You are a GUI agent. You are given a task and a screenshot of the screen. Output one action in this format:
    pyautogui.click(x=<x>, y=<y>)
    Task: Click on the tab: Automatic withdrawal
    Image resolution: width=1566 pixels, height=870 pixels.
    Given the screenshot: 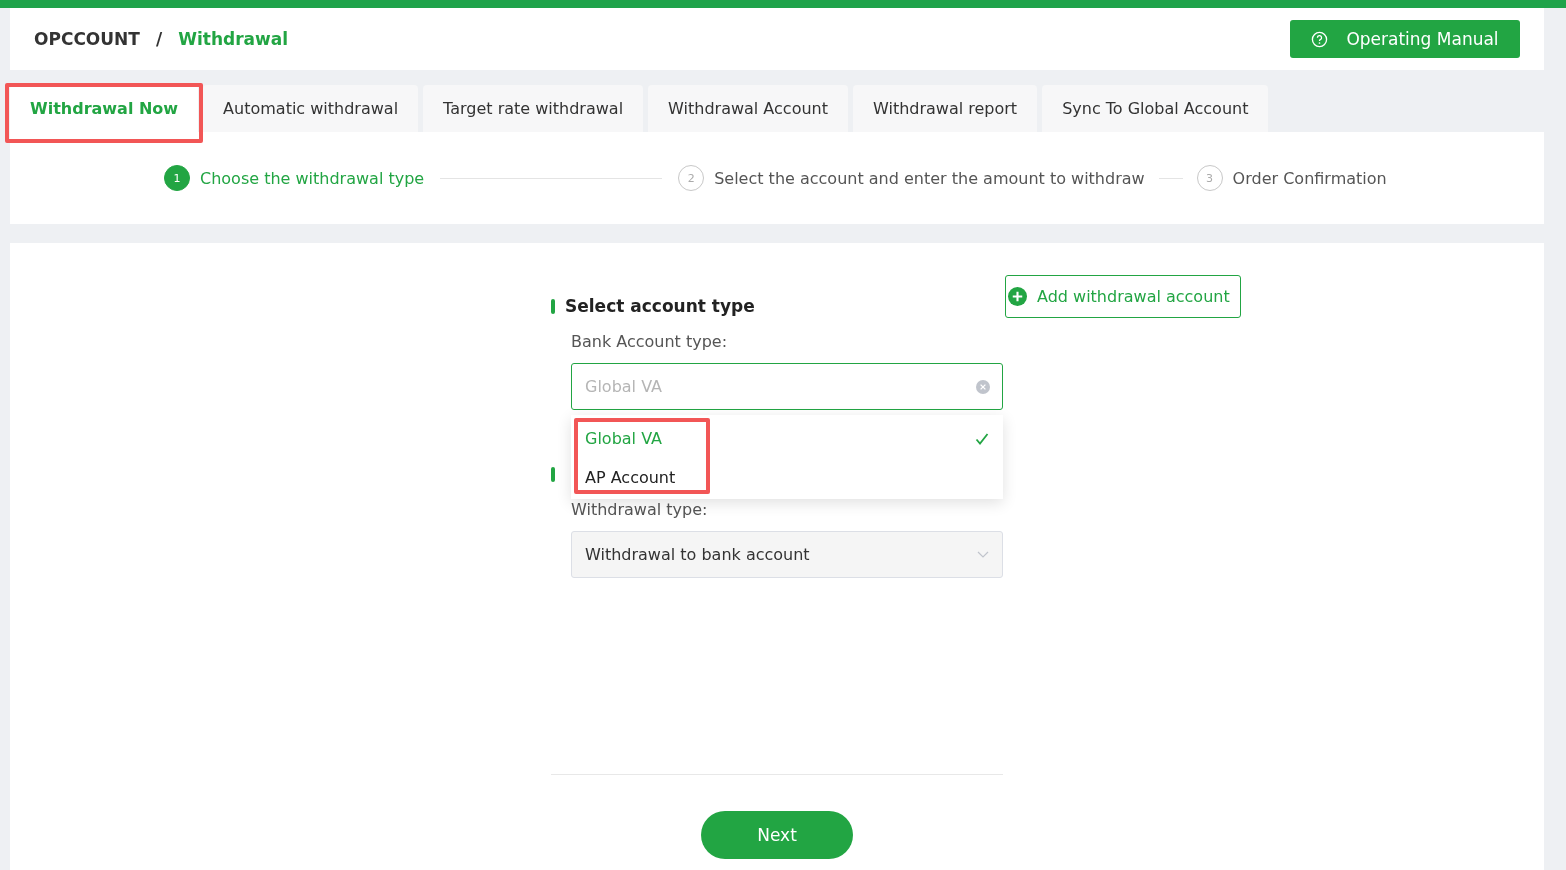 What is the action you would take?
    pyautogui.click(x=311, y=108)
    